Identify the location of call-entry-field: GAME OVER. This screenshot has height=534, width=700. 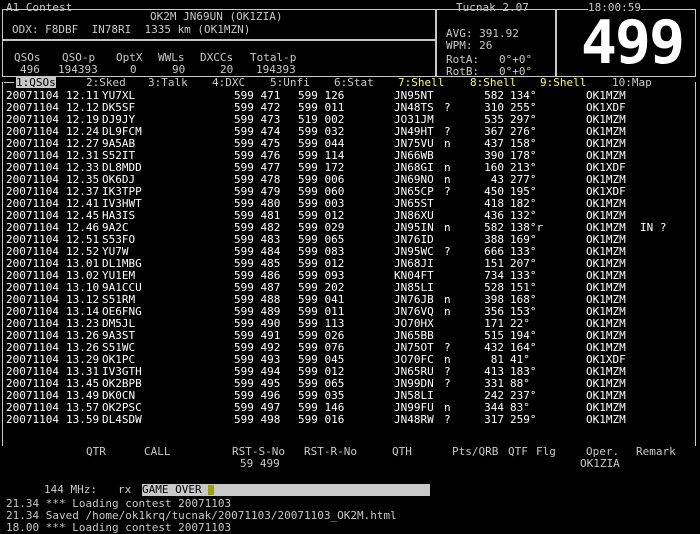
(286, 490).